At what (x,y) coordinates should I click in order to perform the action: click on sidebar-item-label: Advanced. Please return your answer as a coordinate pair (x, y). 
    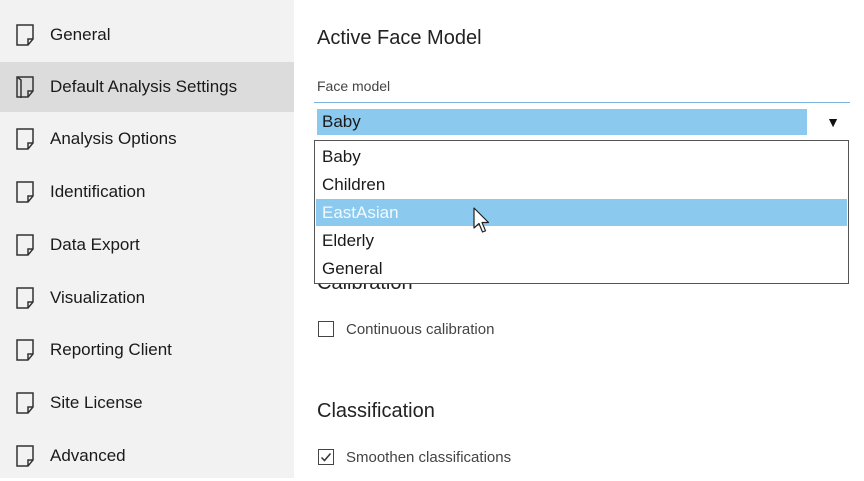
    Looking at the image, I should click on (88, 455).